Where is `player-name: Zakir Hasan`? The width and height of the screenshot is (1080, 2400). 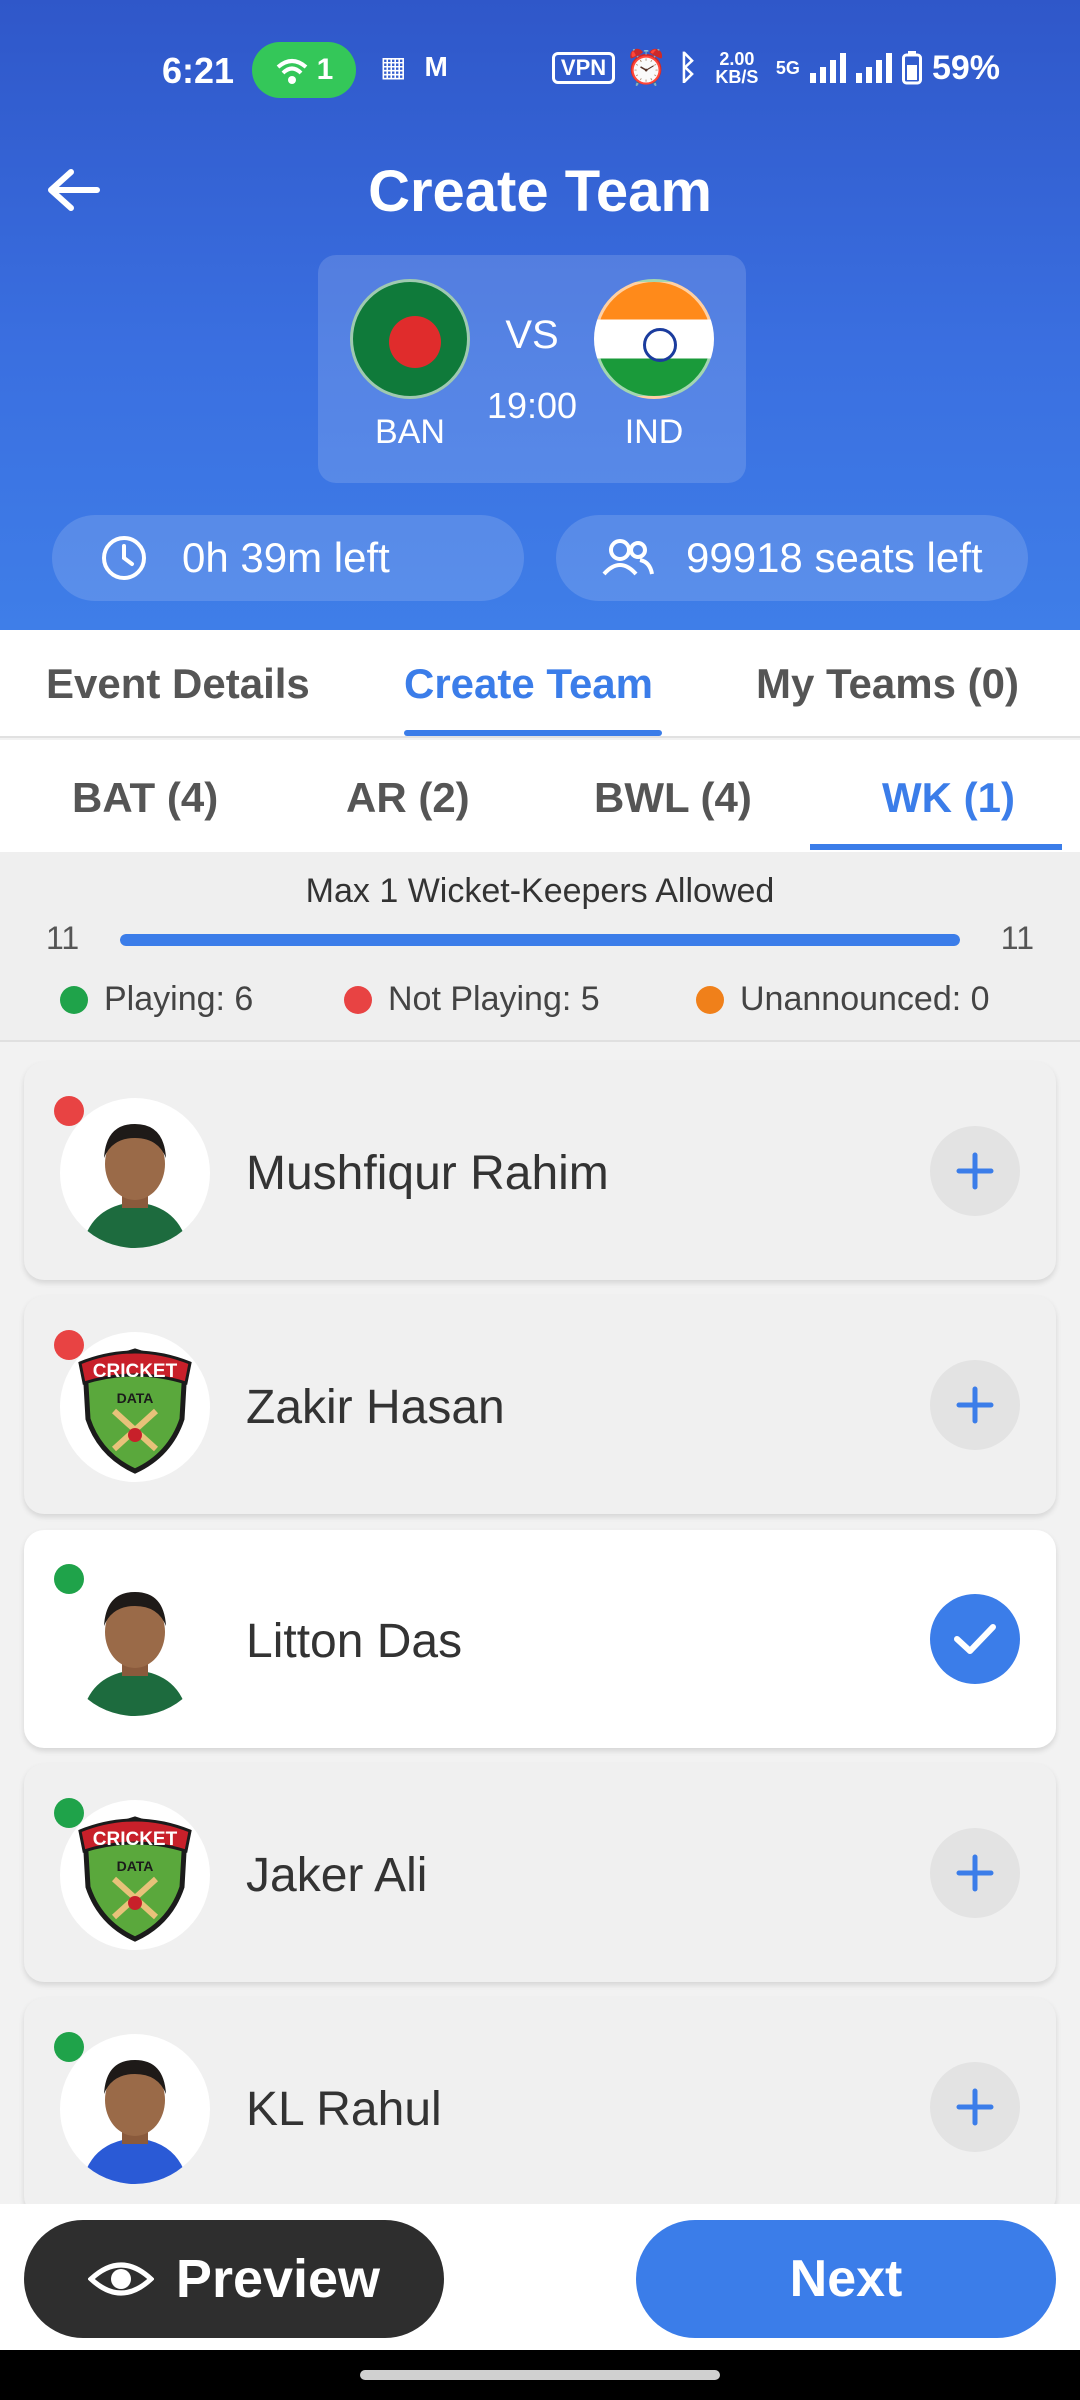 player-name: Zakir Hasan is located at coordinates (375, 1407).